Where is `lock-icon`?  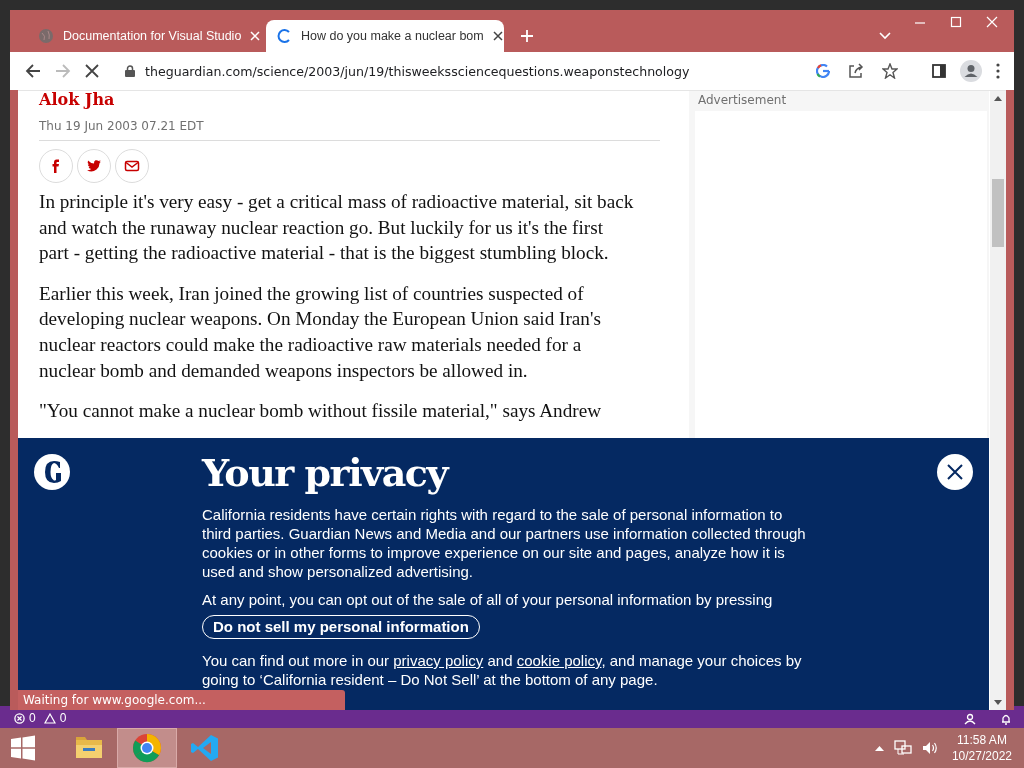
lock-icon is located at coordinates (130, 71).